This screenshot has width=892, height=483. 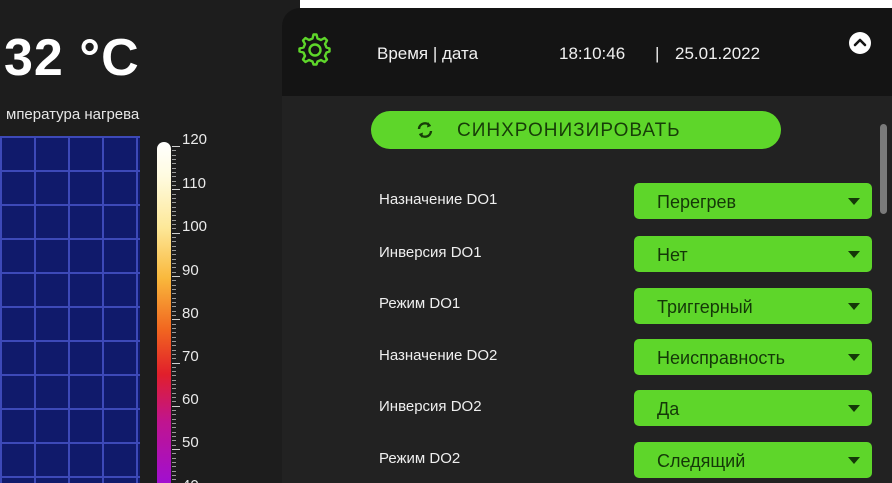 What do you see at coordinates (701, 461) in the screenshot?
I see `select-value: Следящий` at bounding box center [701, 461].